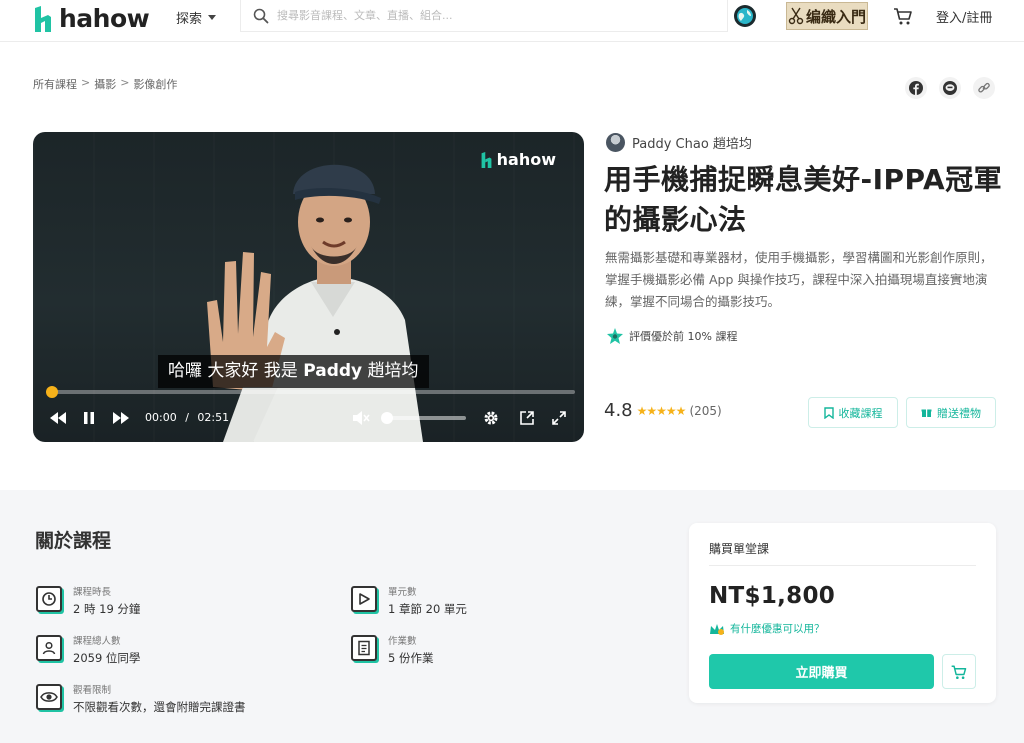  Describe the element at coordinates (692, 144) in the screenshot. I see `instructor-name: Paddy Chao 趙培均` at that location.